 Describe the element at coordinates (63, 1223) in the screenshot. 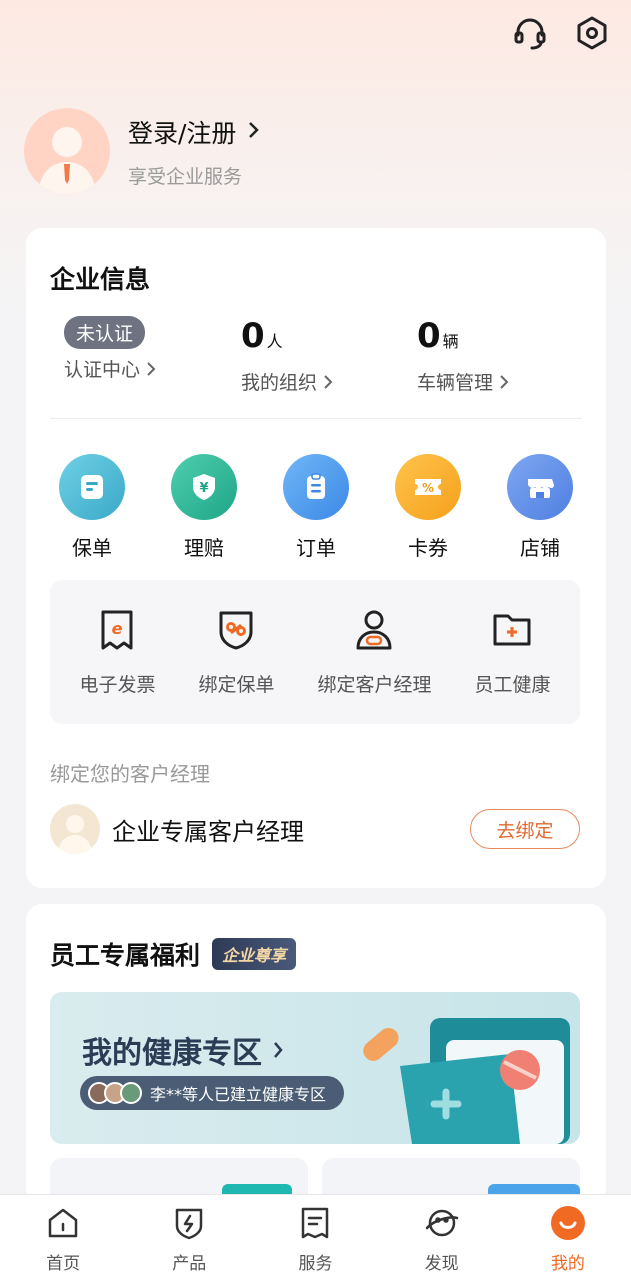

I see `home-icon` at that location.